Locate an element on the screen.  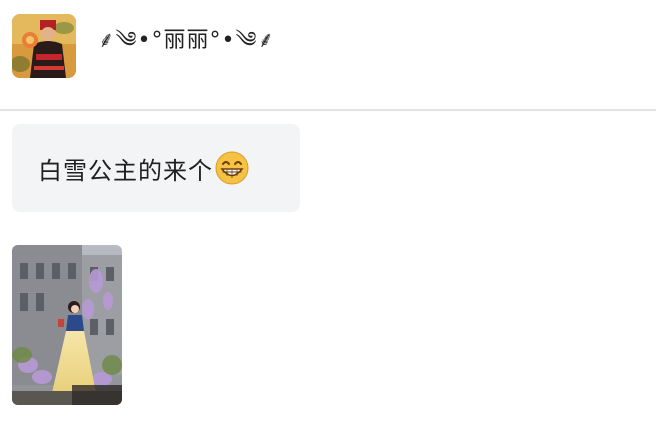
avatar is located at coordinates (44, 46).